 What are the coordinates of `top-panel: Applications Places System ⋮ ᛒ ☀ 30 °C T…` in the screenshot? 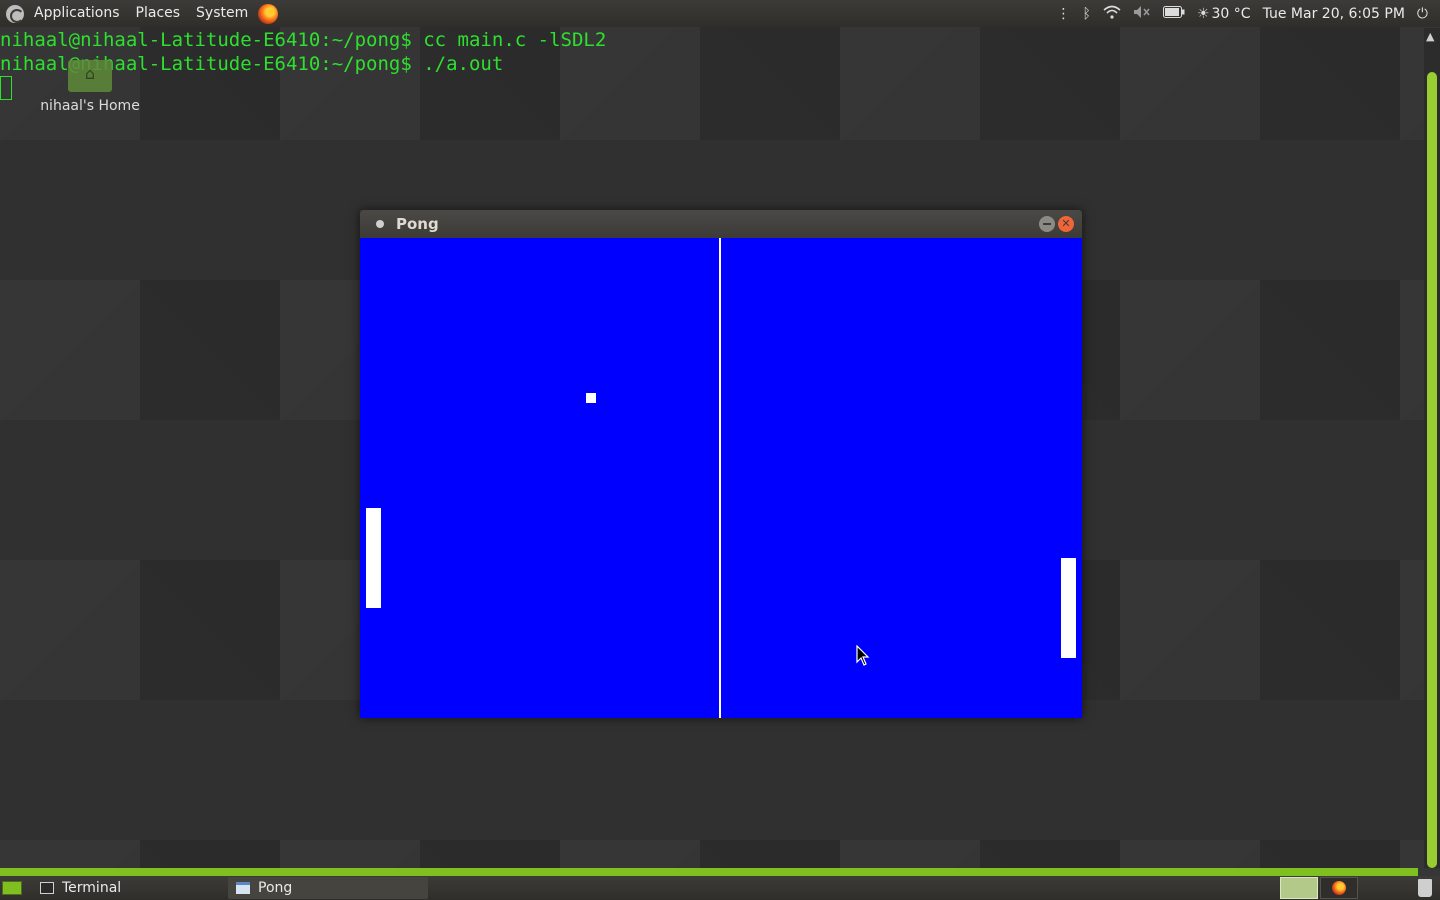 It's located at (720, 13).